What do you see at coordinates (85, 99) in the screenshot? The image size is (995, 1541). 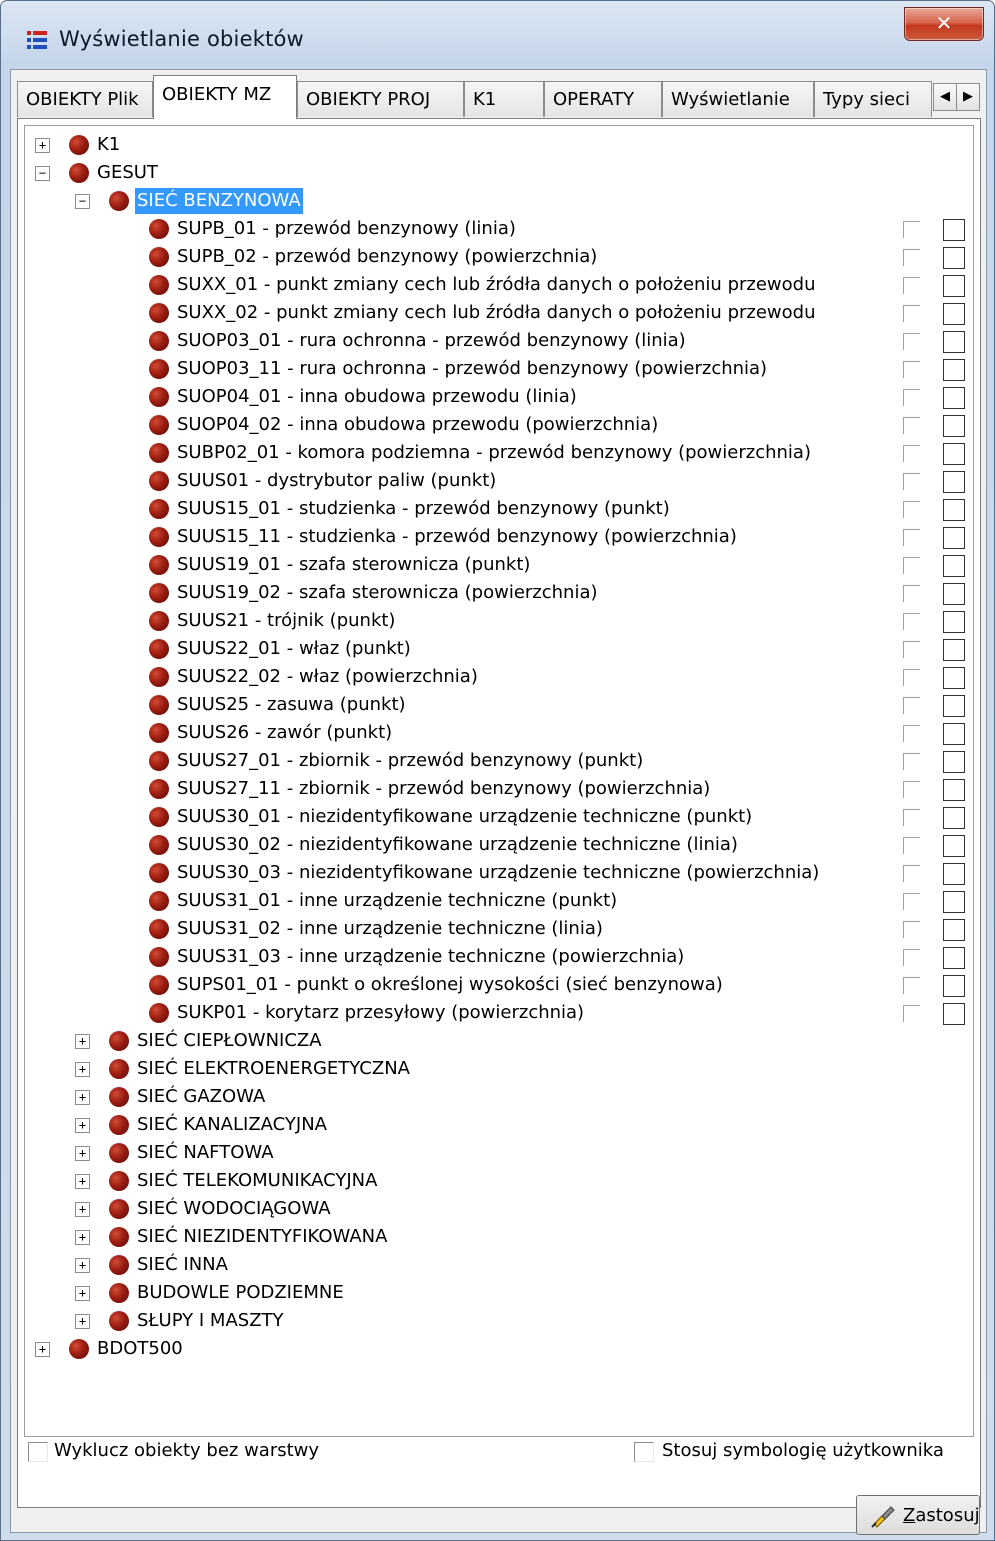 I see `tab-obiekty-plik: OBIEKTY Plik` at bounding box center [85, 99].